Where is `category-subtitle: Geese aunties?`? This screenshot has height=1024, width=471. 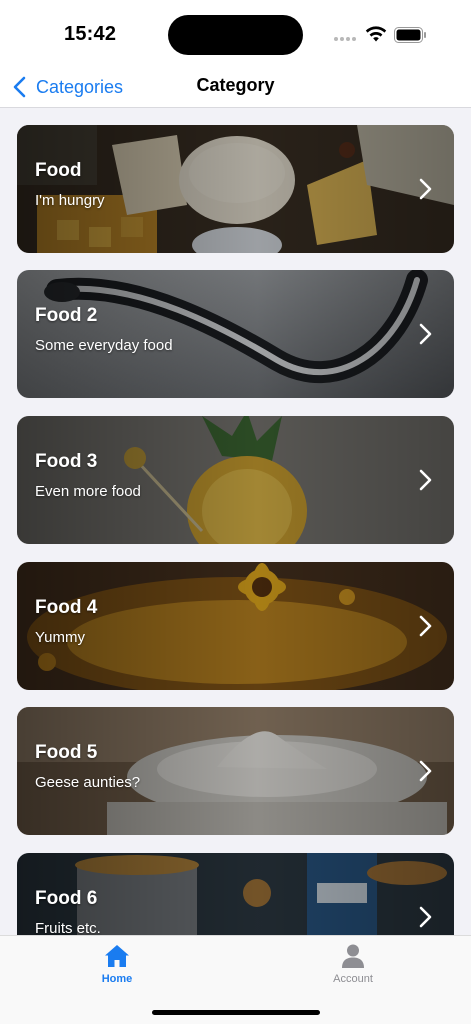 category-subtitle: Geese aunties? is located at coordinates (88, 782).